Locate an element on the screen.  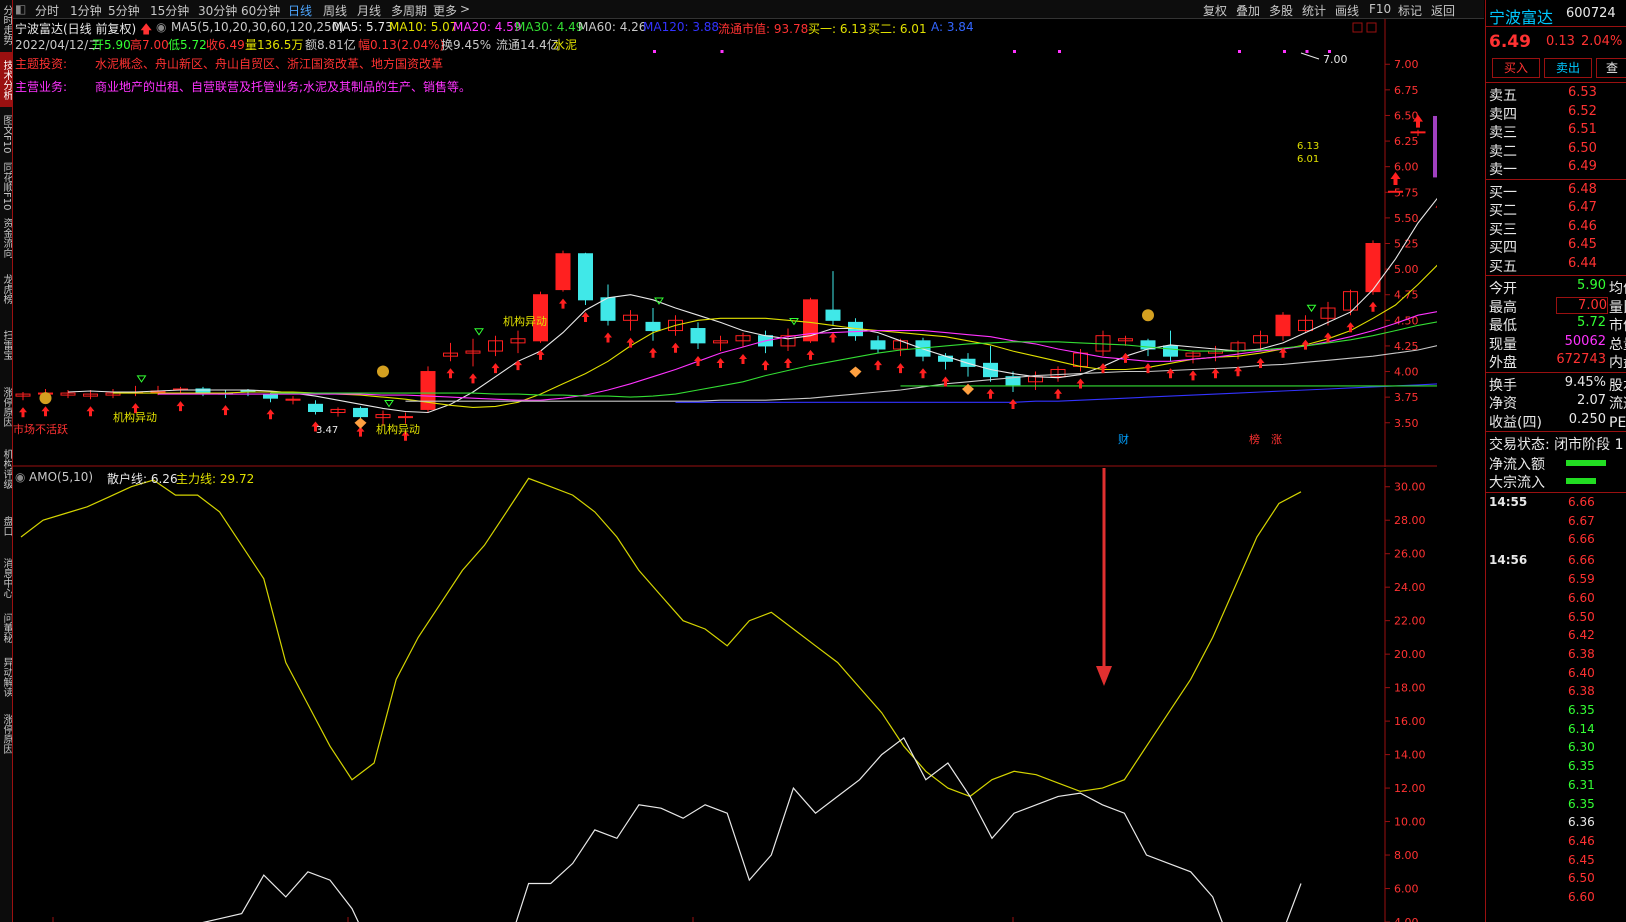
left-tab-8: 机构评级 is located at coordinates (6, 469).